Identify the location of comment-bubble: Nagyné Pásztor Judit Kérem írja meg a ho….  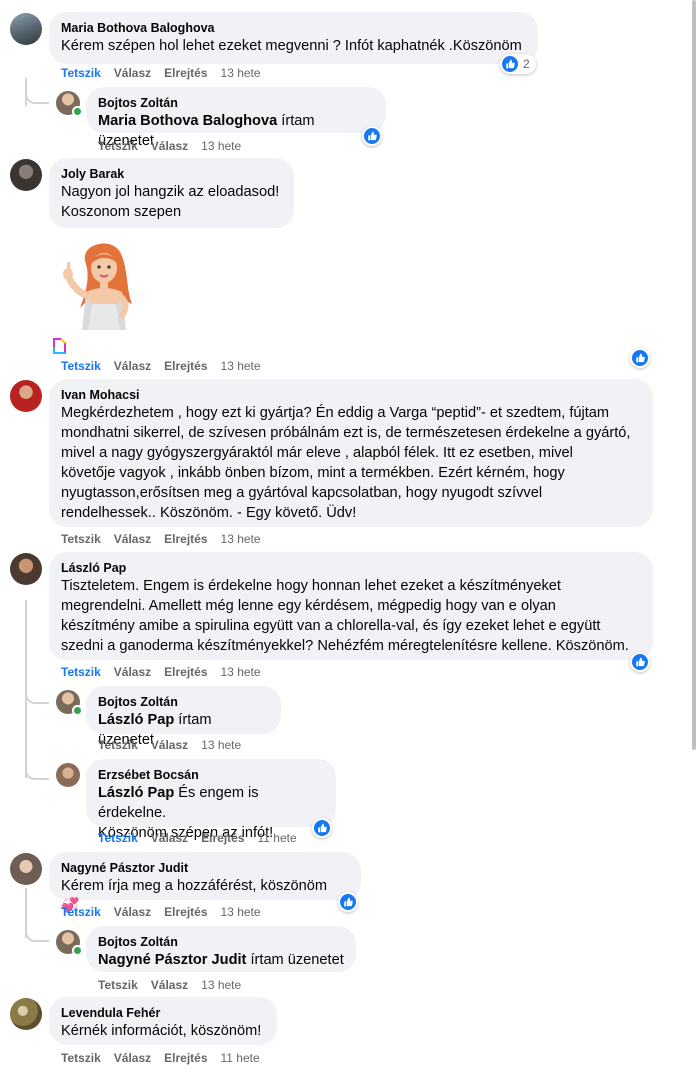
(205, 883).